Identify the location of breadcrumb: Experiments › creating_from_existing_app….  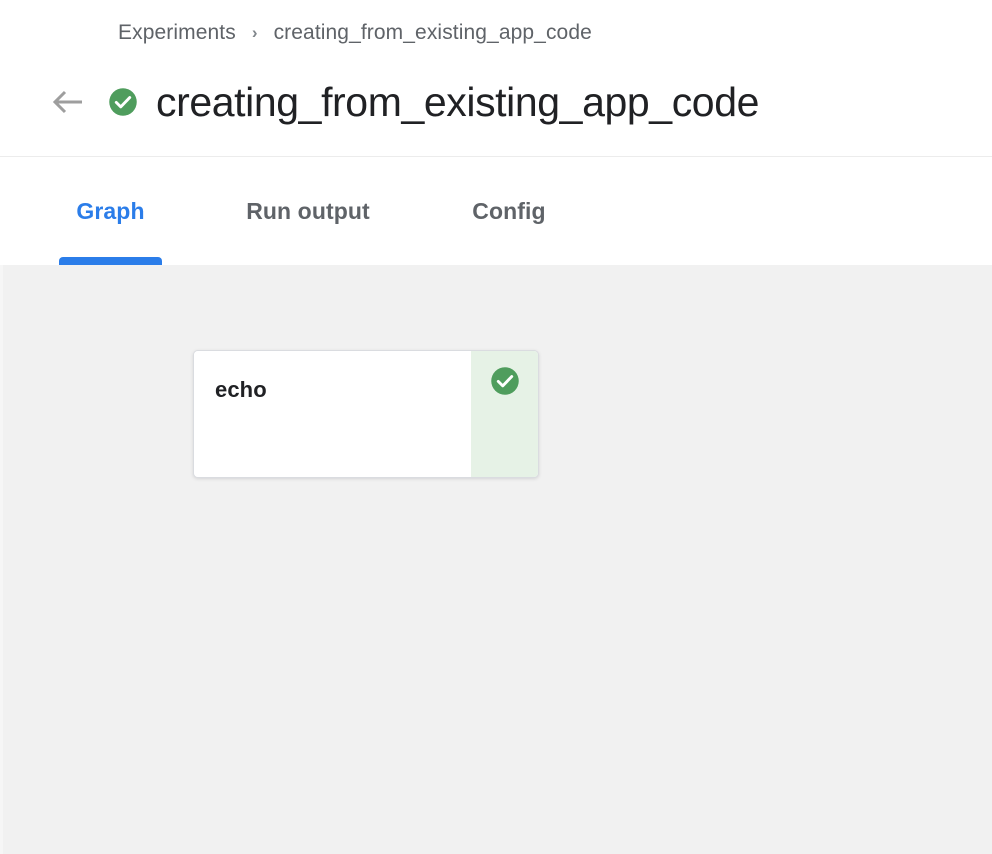
(355, 33).